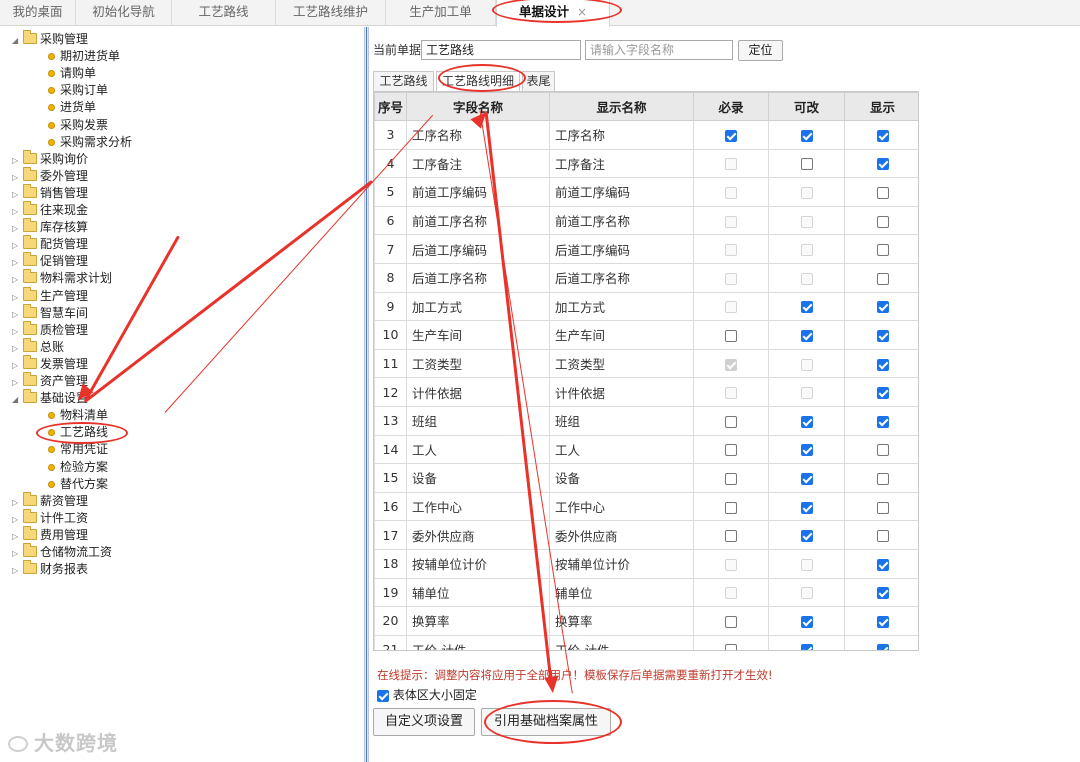 Image resolution: width=1080 pixels, height=762 pixels. What do you see at coordinates (646, 563) in the screenshot?
I see `table-row: 18 按辅单位计价 按辅单位计价` at bounding box center [646, 563].